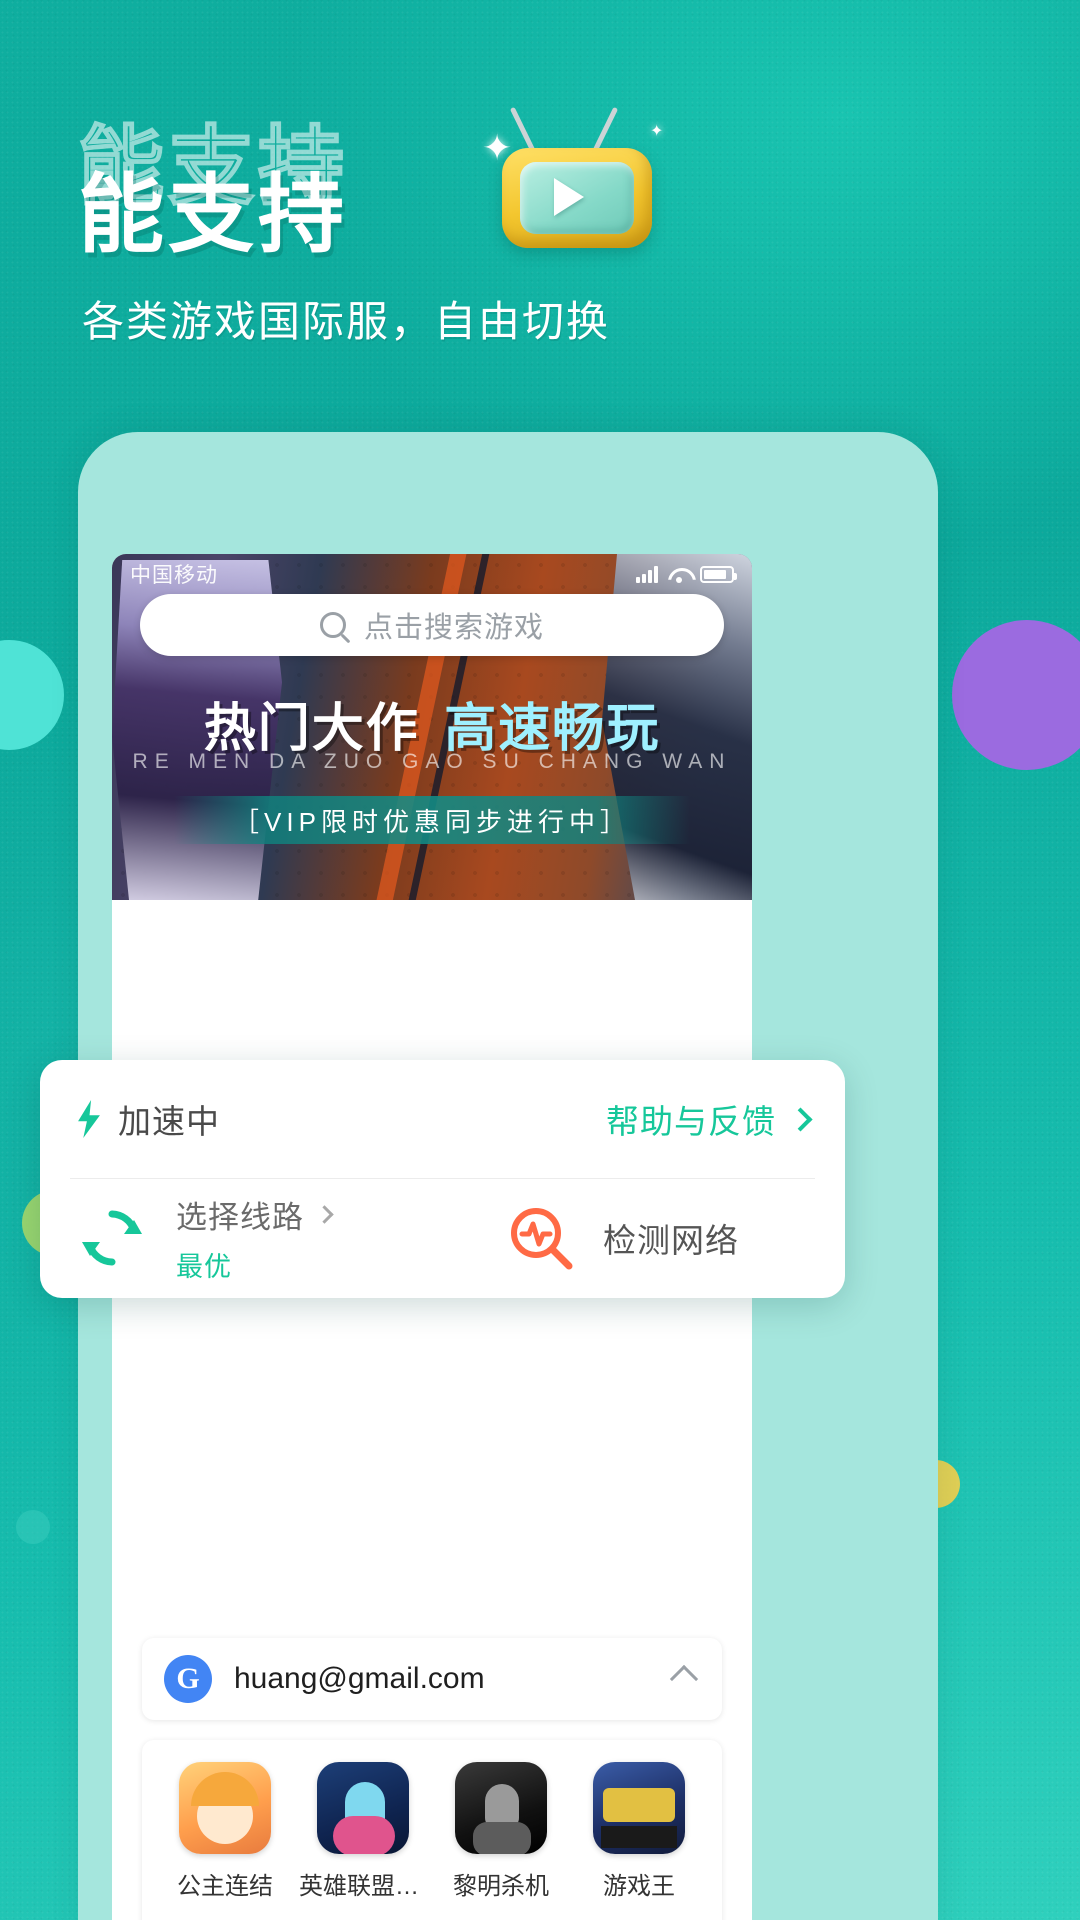  I want to click on chevron-up-icon, so click(684, 1679).